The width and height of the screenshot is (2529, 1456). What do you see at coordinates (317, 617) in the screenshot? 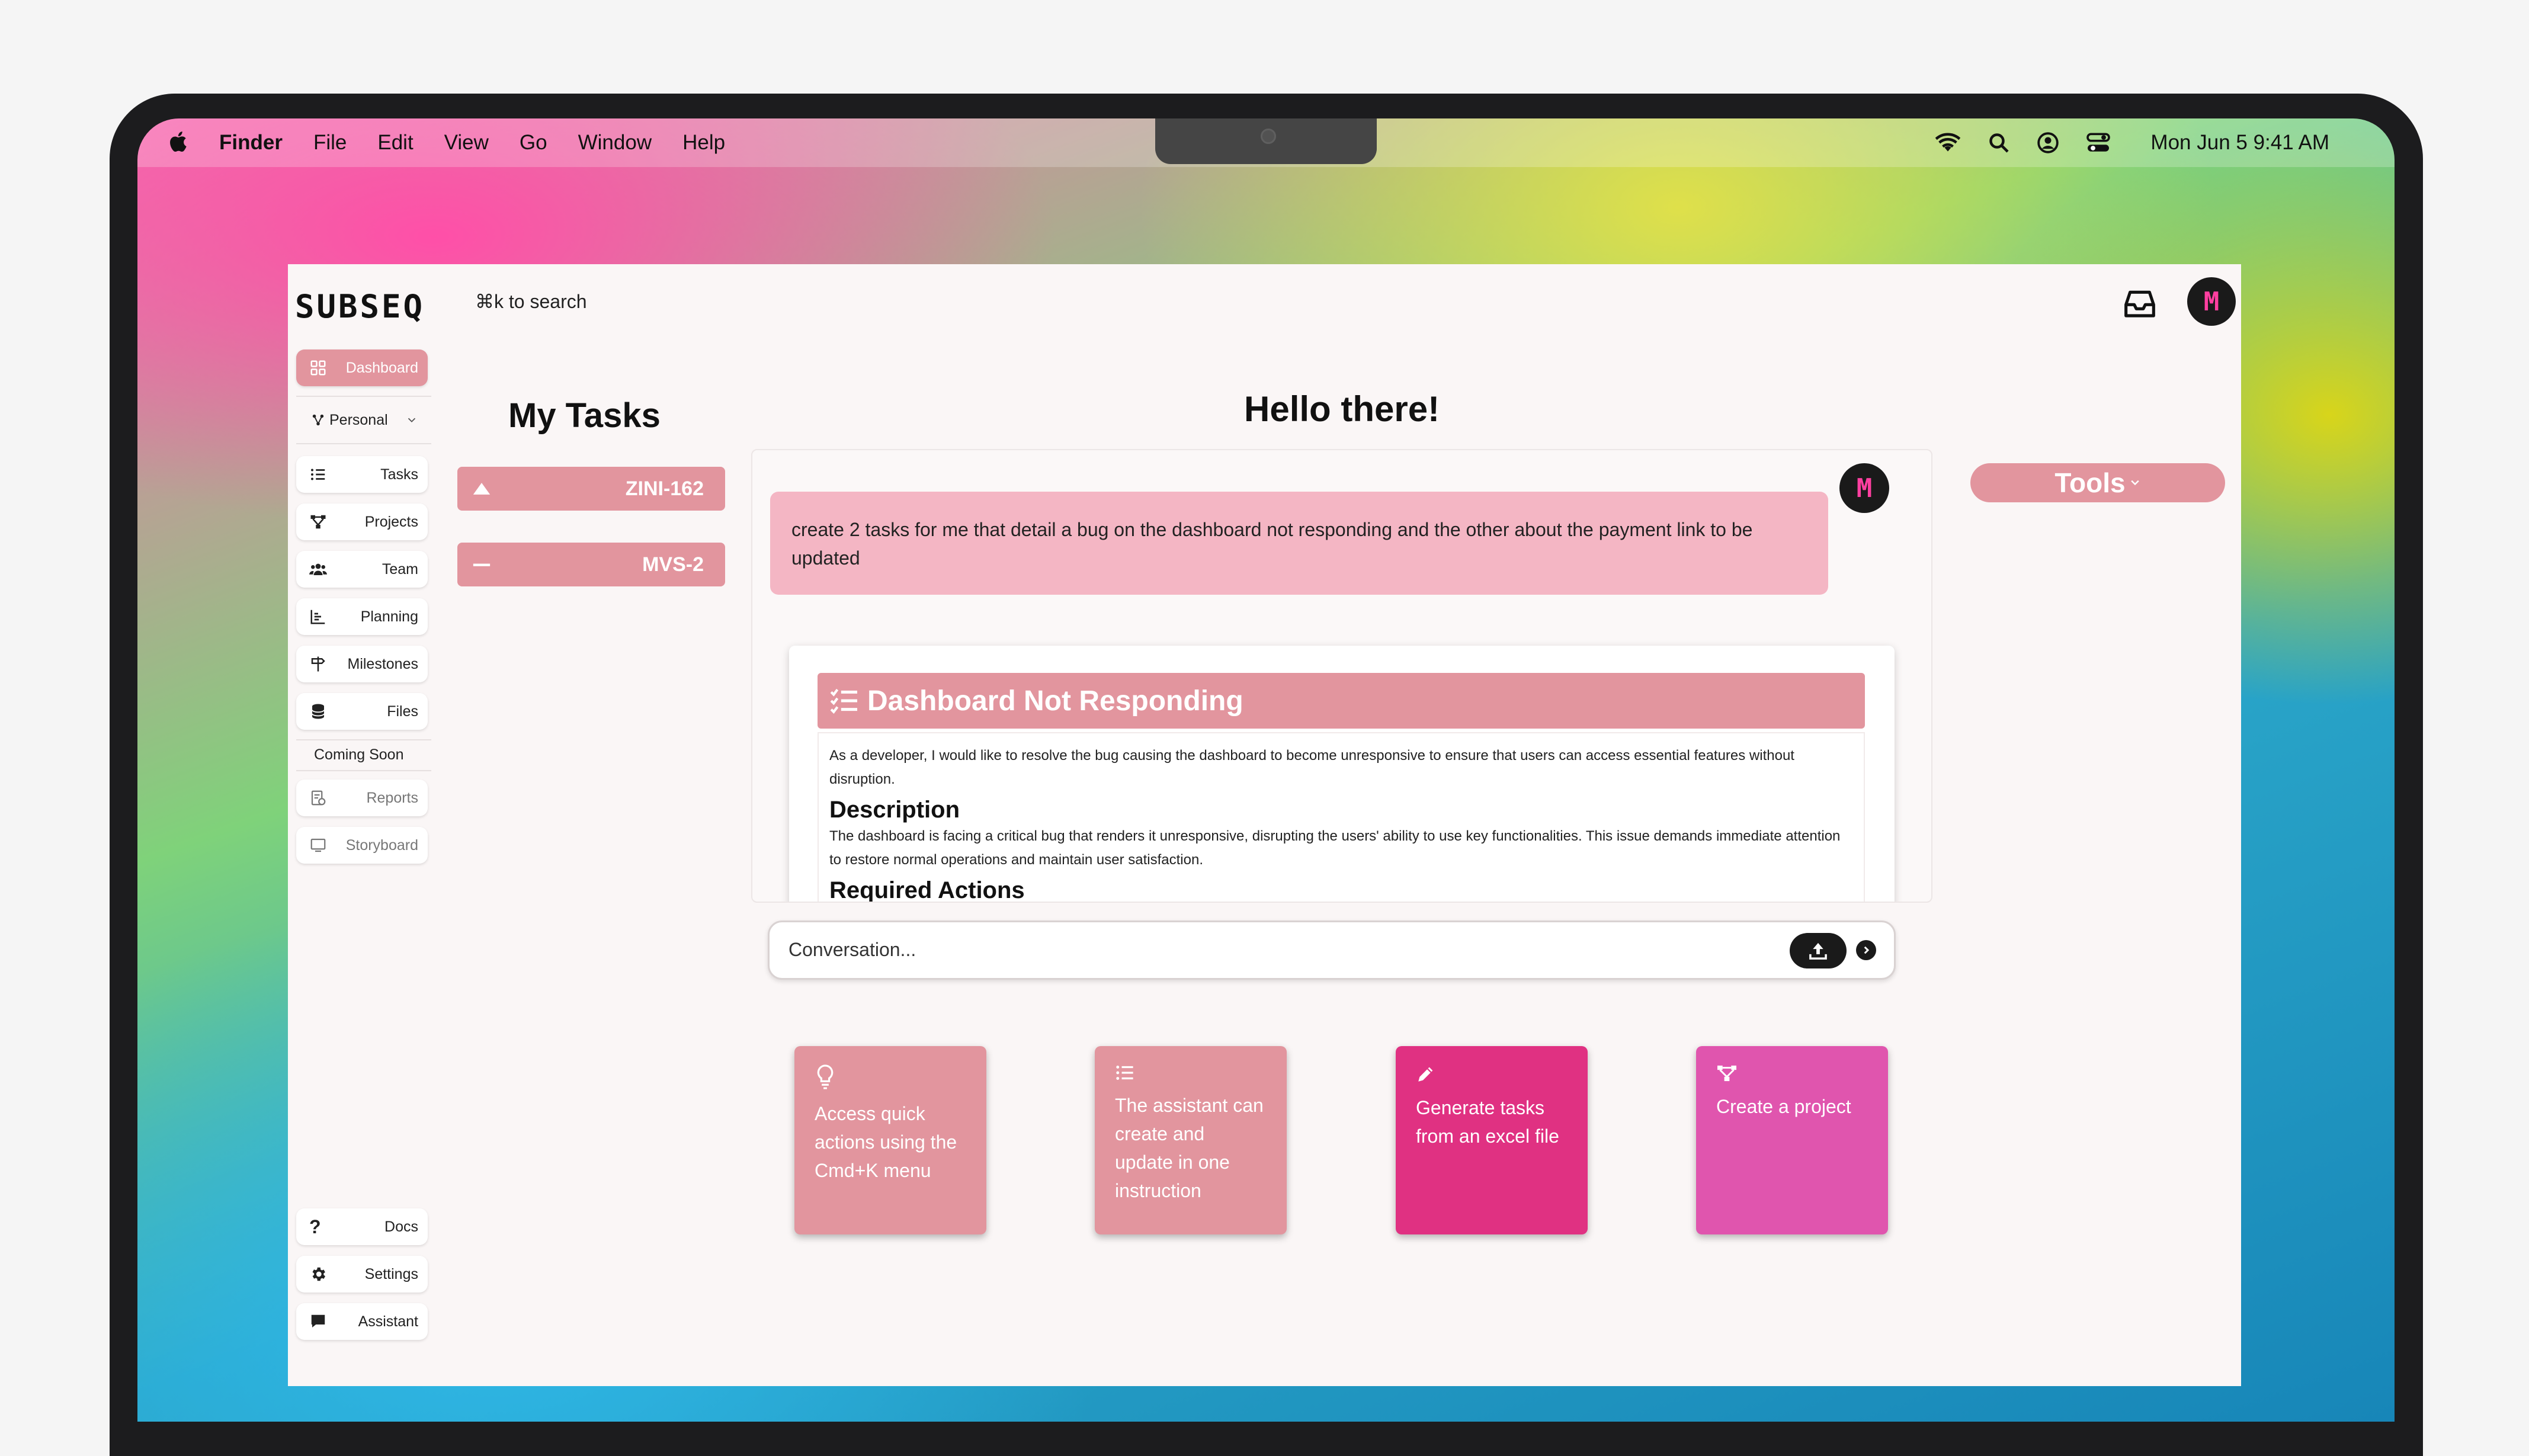
I see `chart-icon` at bounding box center [317, 617].